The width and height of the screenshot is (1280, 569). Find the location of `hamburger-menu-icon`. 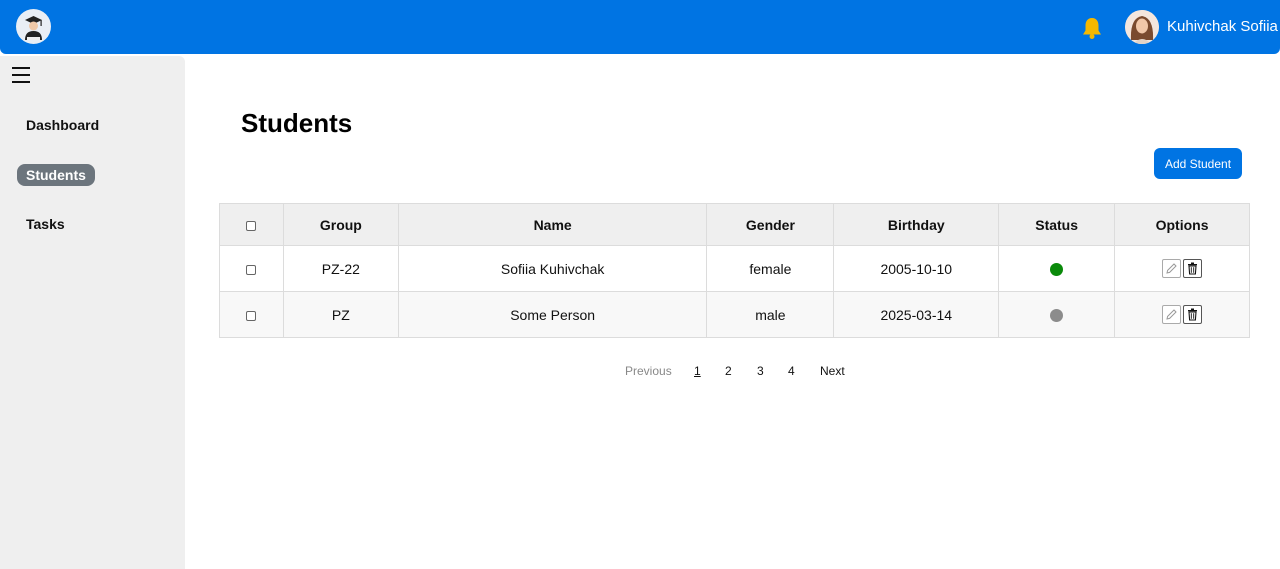

hamburger-menu-icon is located at coordinates (21, 75).